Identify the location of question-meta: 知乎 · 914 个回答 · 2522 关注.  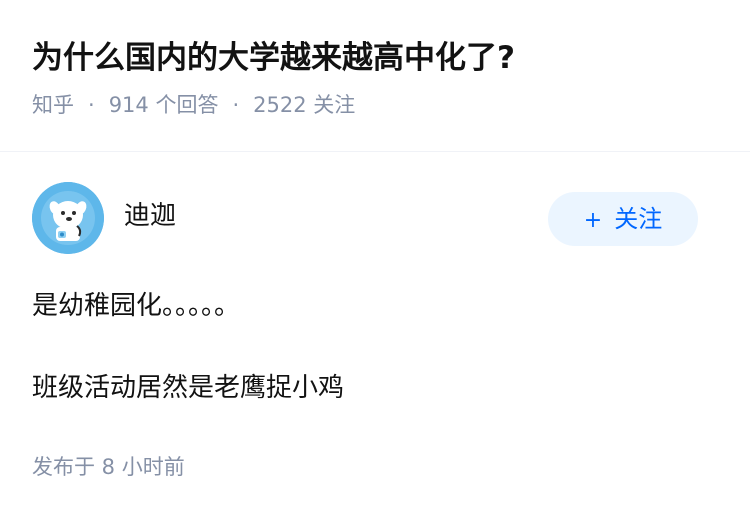
(375, 105).